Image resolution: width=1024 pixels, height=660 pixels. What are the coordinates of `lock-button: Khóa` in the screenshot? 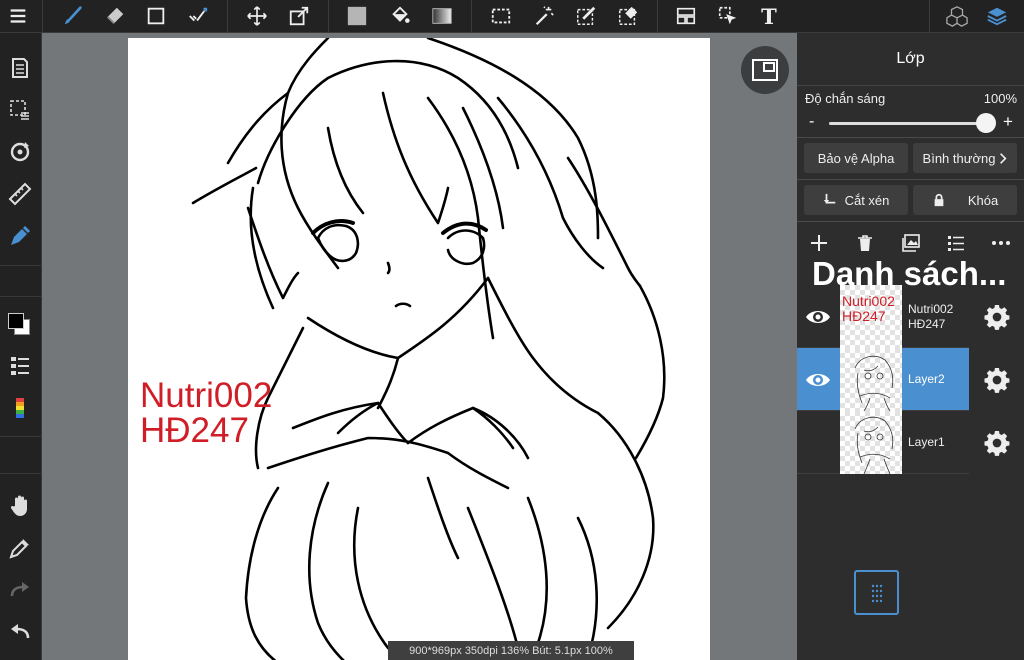 It's located at (965, 200).